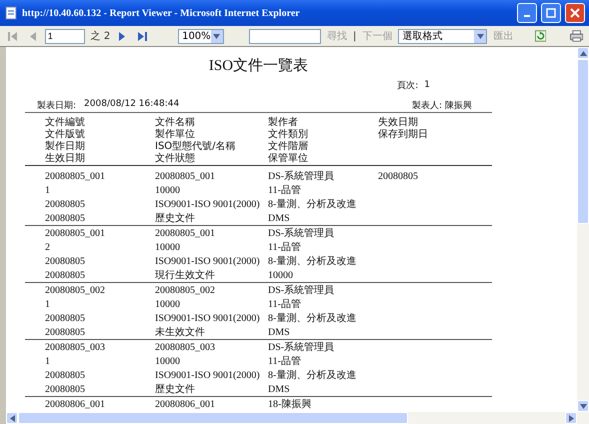 The image size is (589, 424). Describe the element at coordinates (65, 158) in the screenshot. I see `column-header: 生效日期` at that location.